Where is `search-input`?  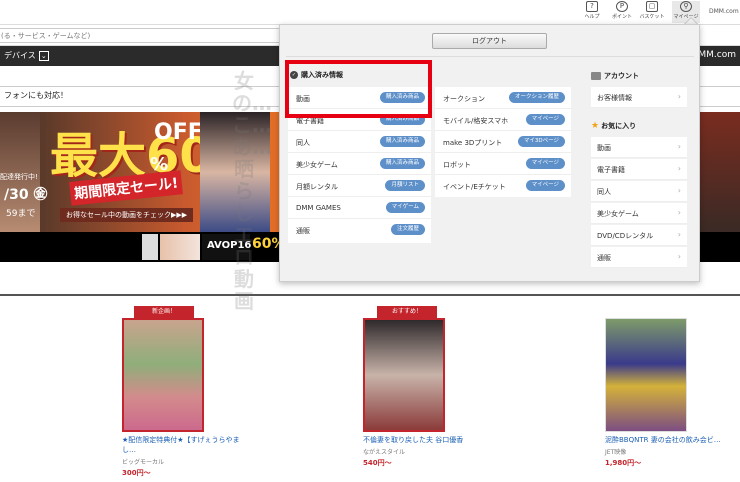 search-input is located at coordinates (149, 35).